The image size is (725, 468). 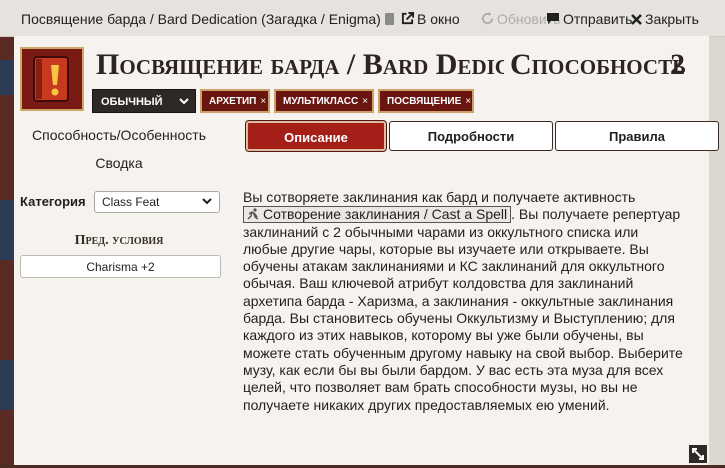 I want to click on chat-icon, so click(x=553, y=18).